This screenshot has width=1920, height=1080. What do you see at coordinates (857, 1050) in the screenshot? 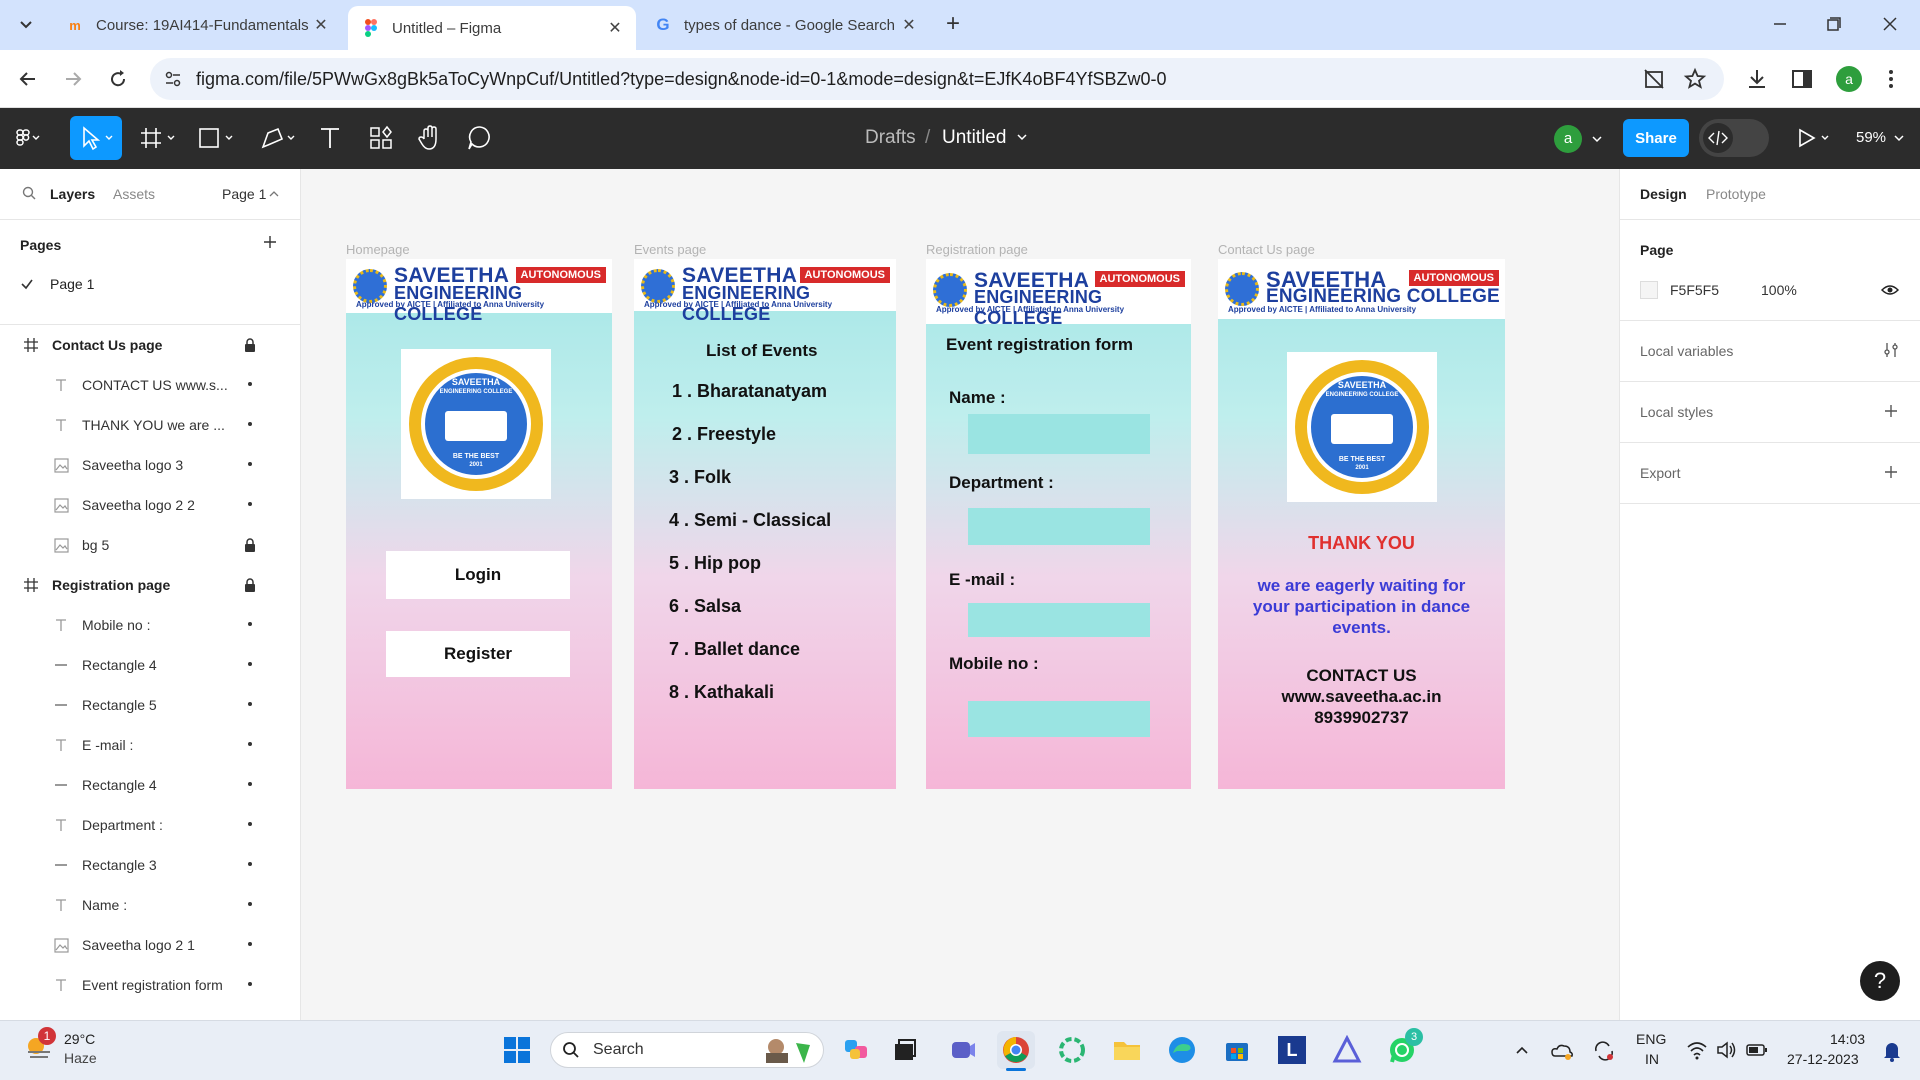
I see `copilot-icon` at bounding box center [857, 1050].